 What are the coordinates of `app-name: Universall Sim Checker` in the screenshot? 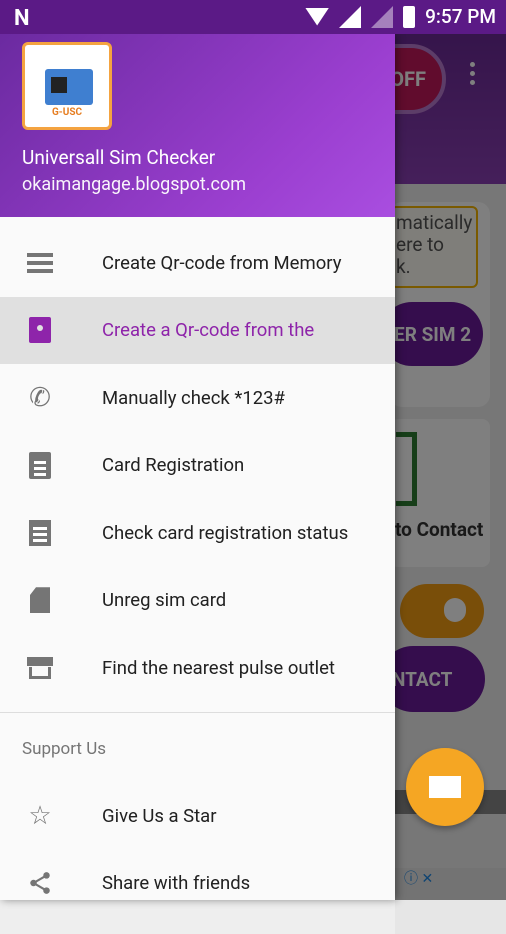 It's located at (119, 157).